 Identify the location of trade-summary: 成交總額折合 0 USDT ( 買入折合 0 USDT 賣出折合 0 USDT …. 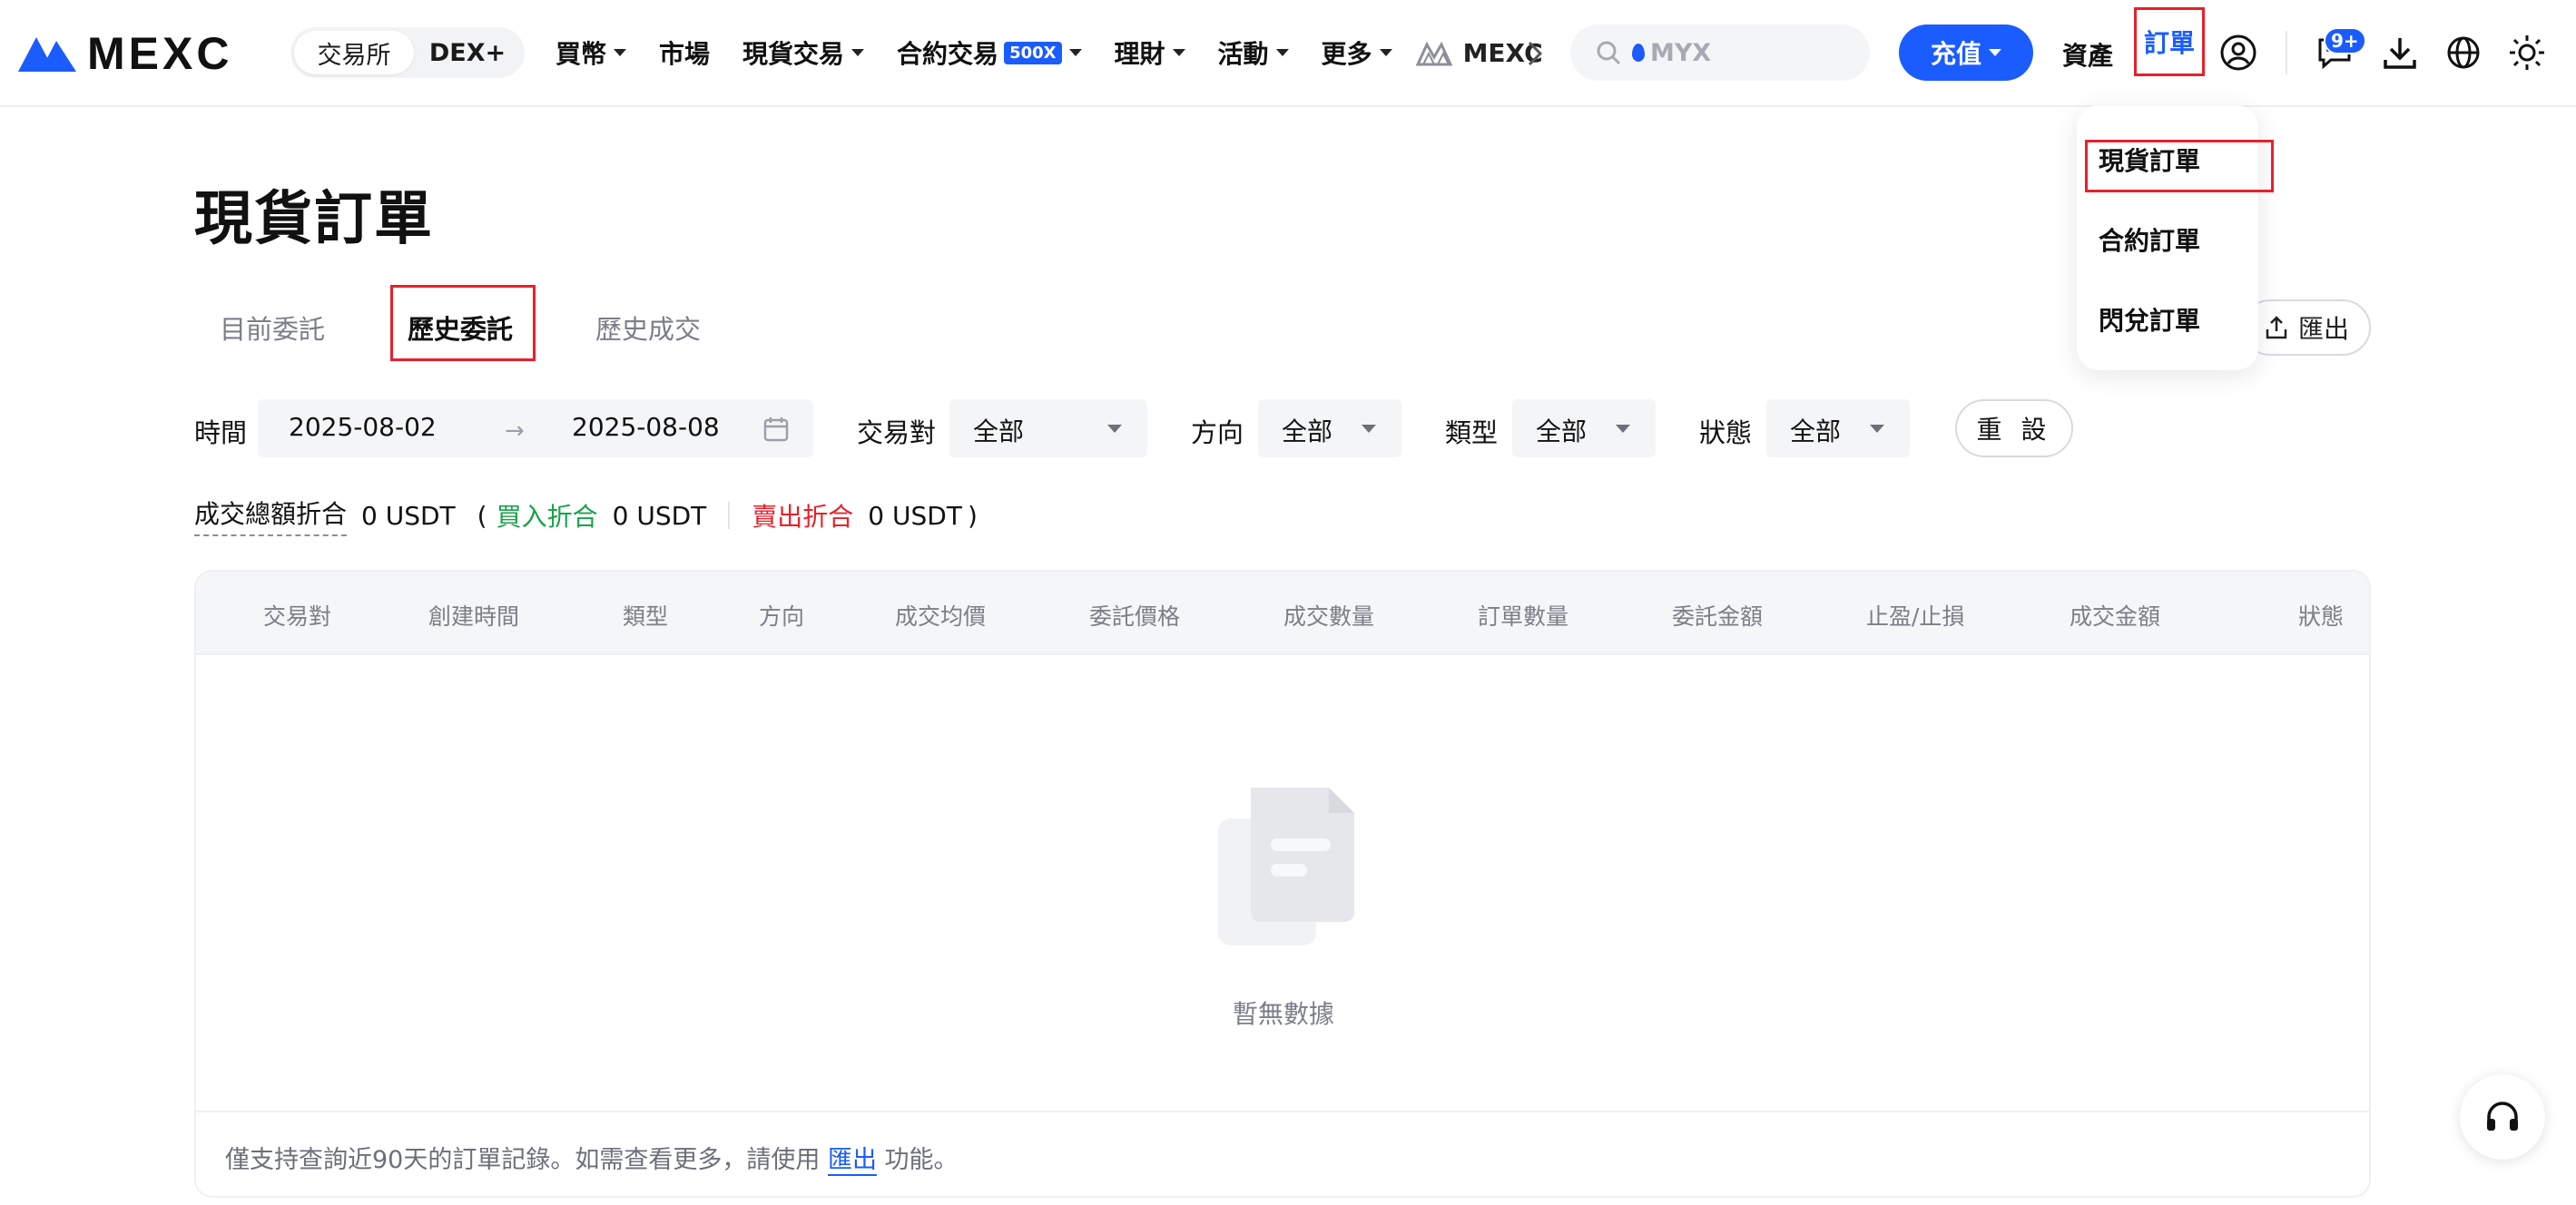
(586, 515).